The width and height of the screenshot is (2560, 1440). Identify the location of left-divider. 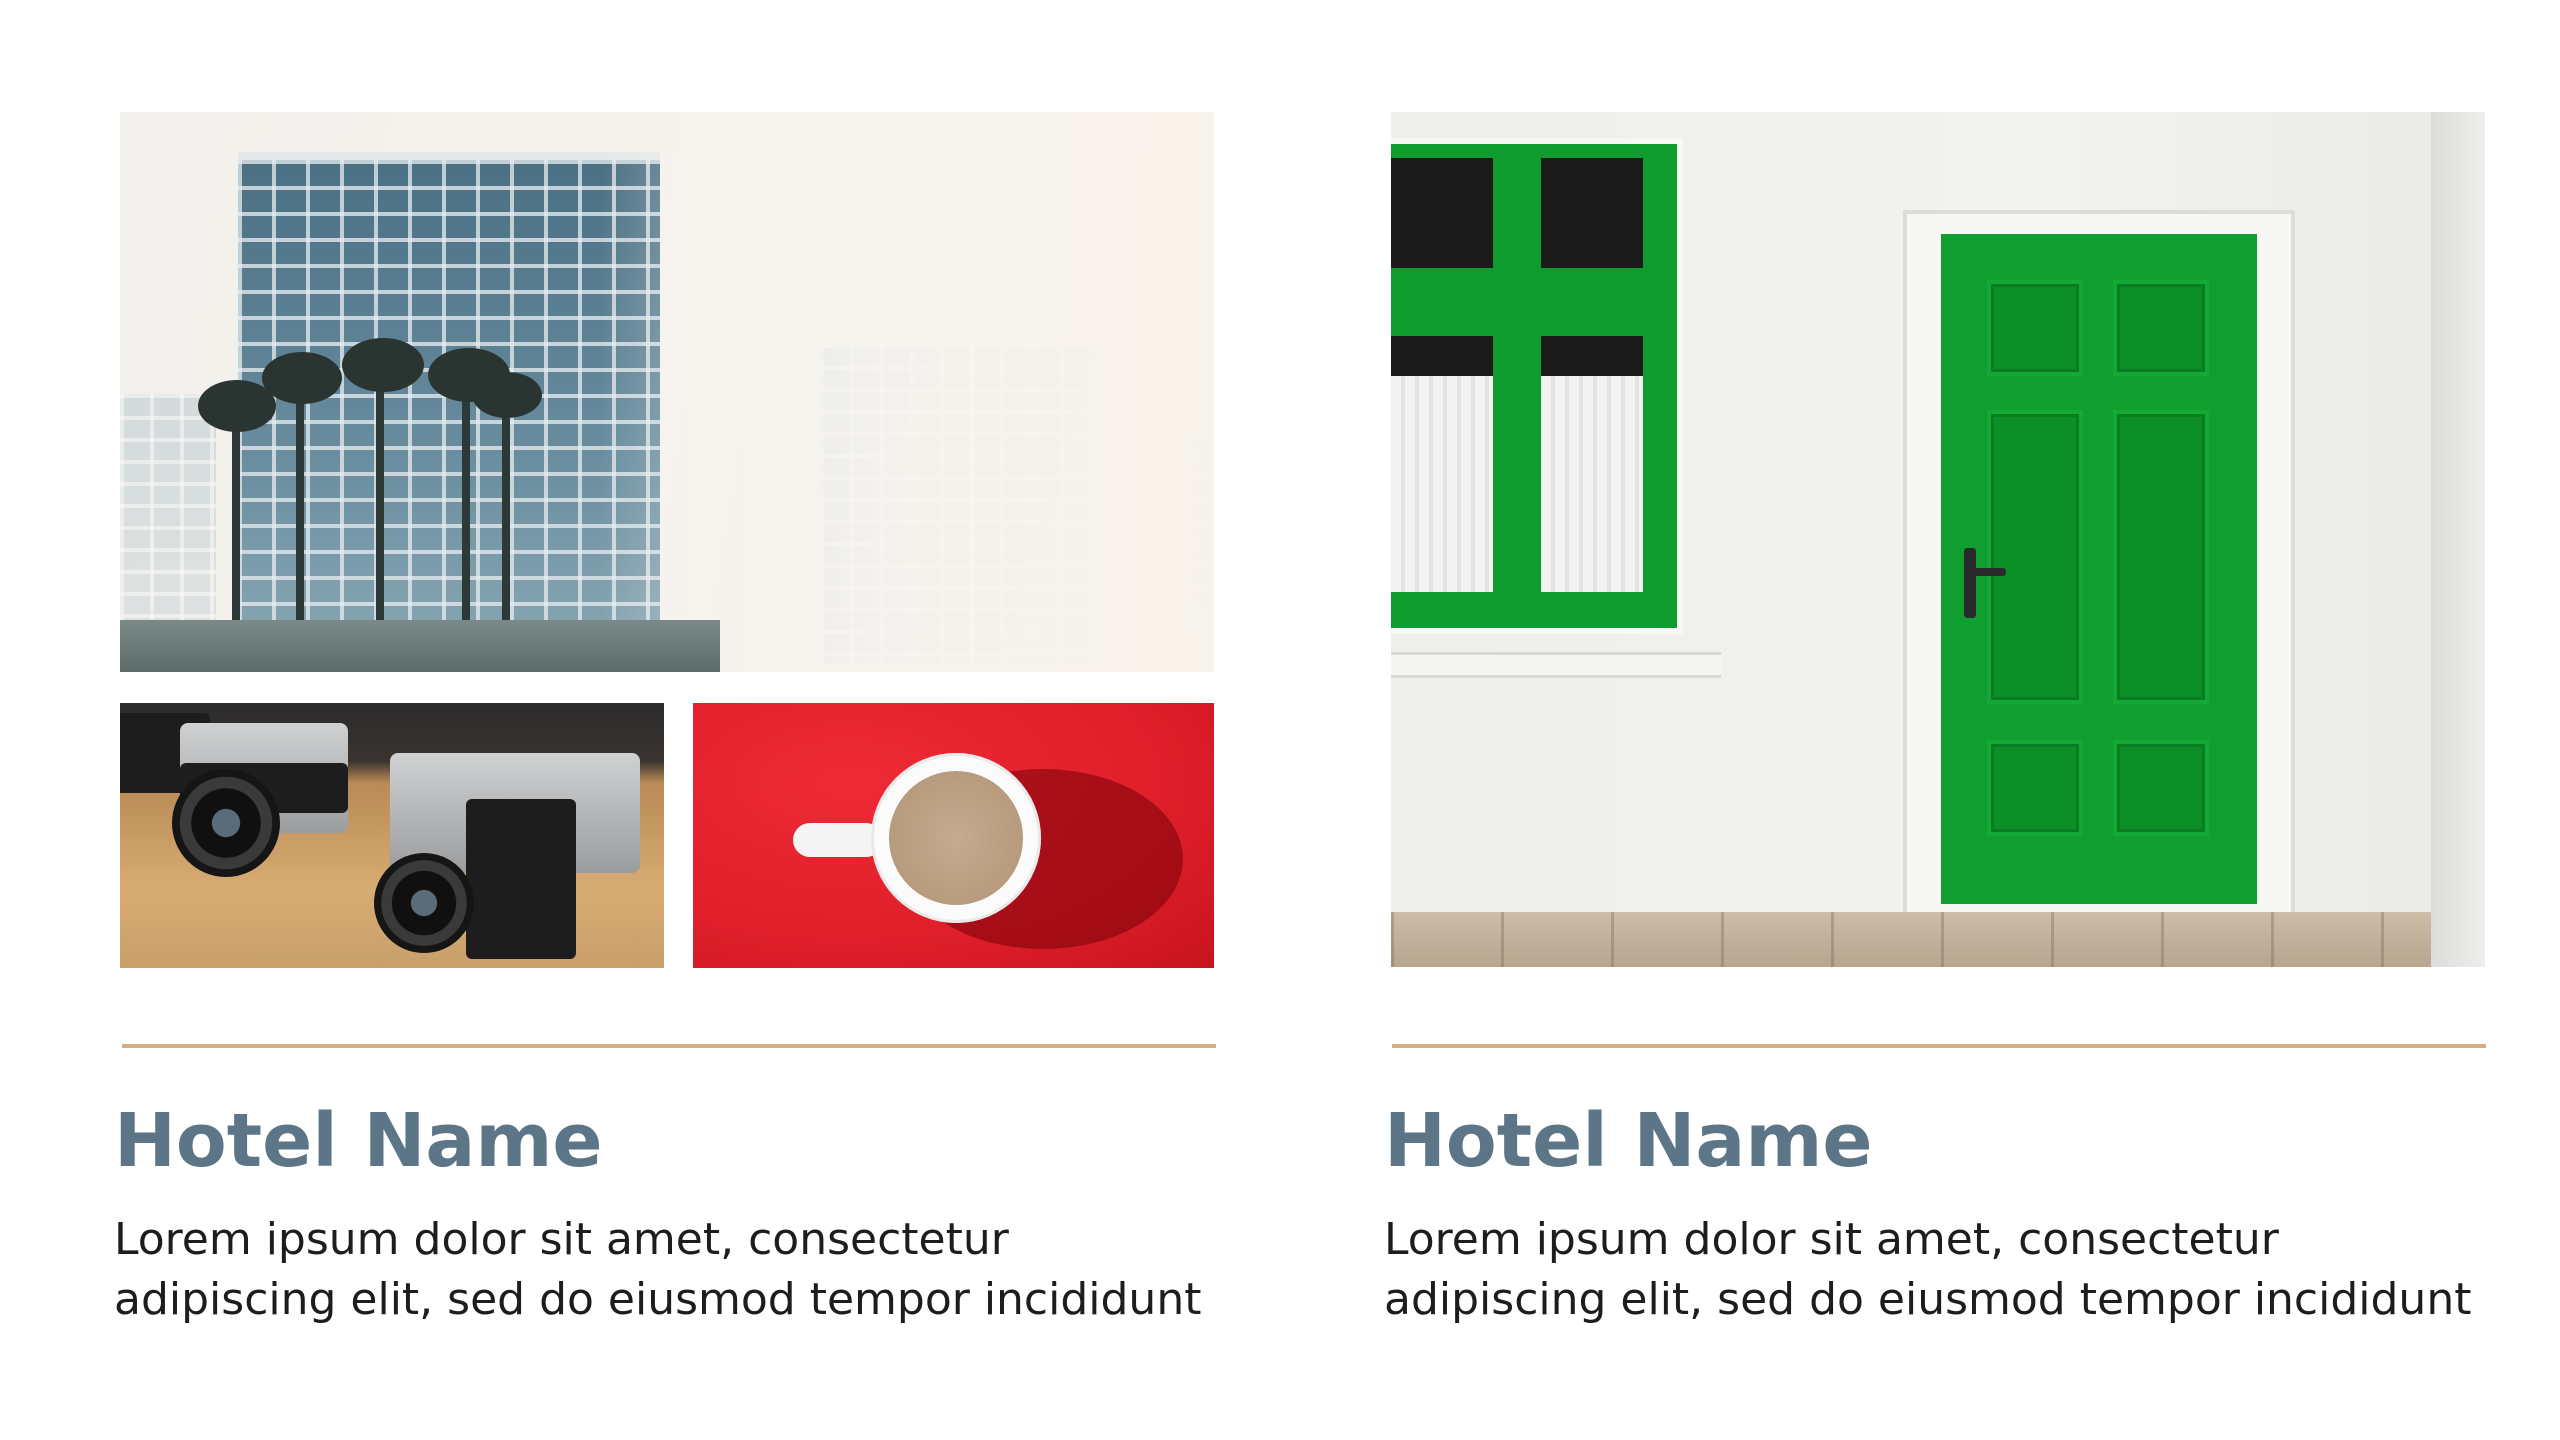
(669, 1046).